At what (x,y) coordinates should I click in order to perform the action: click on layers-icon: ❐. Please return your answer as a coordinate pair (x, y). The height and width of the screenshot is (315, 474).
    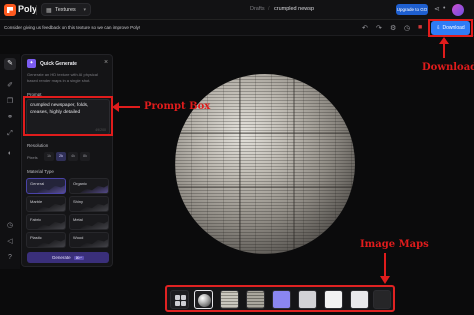
    Looking at the image, I should click on (10, 102).